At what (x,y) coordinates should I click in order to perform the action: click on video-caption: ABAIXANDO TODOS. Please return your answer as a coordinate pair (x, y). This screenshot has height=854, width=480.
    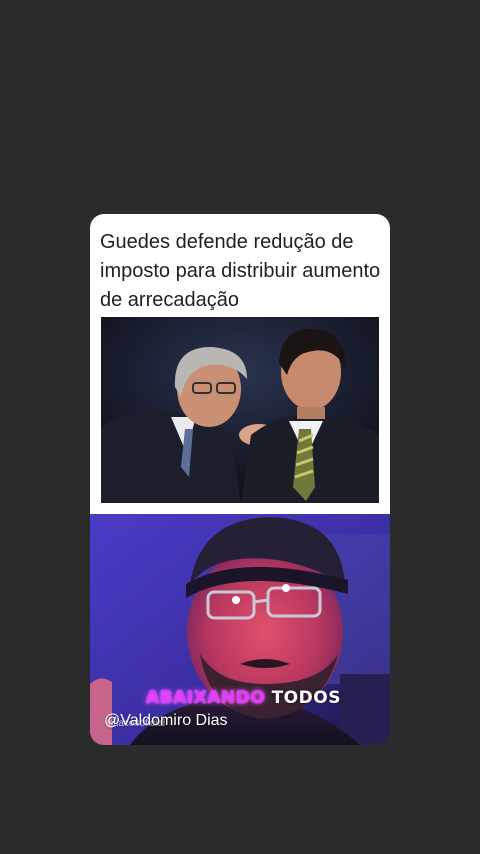
    Looking at the image, I should click on (243, 698).